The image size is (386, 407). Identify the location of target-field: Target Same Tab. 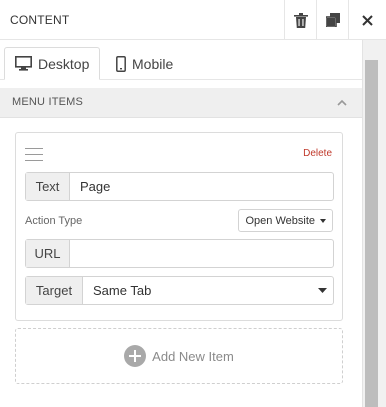
(179, 290).